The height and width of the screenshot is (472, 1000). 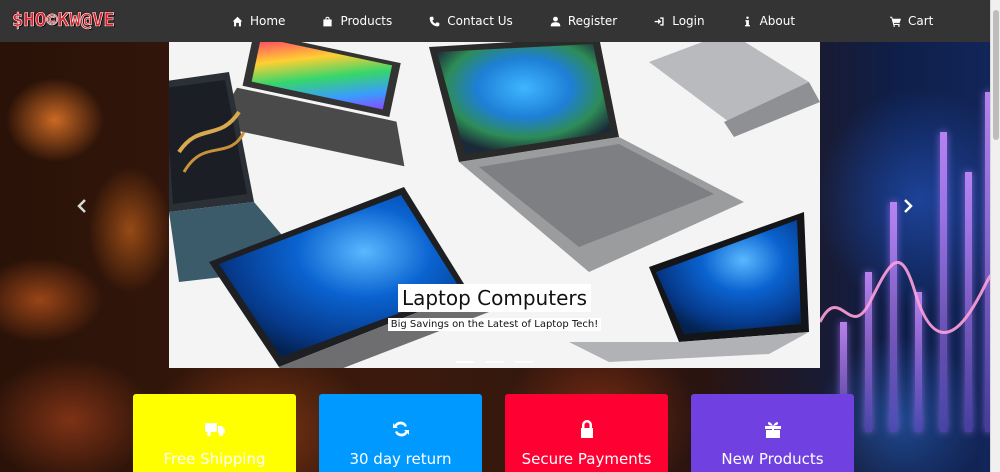 What do you see at coordinates (480, 21) in the screenshot?
I see `nav-contact-label: Contact Us` at bounding box center [480, 21].